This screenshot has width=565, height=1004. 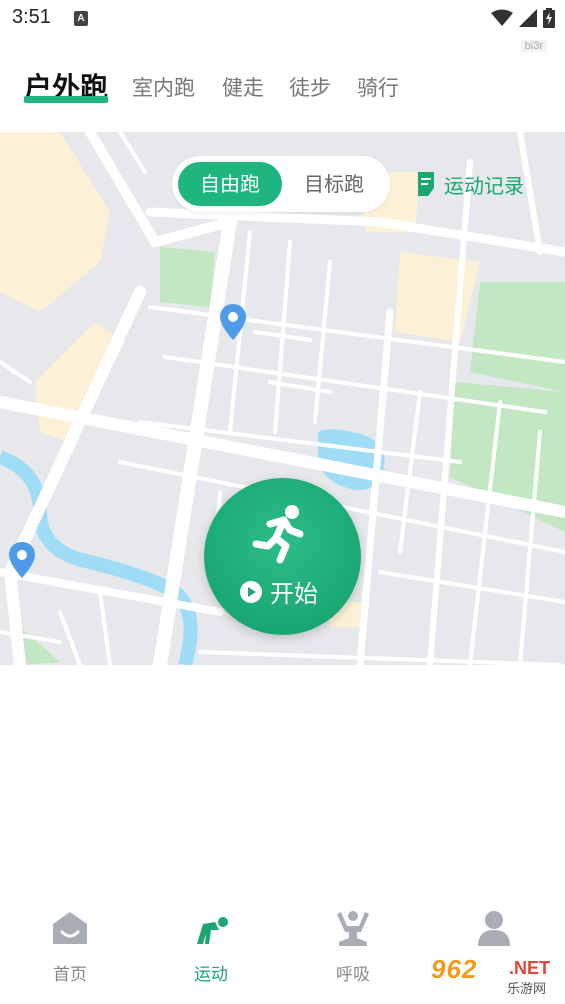 I want to click on records-icon, so click(x=426, y=184).